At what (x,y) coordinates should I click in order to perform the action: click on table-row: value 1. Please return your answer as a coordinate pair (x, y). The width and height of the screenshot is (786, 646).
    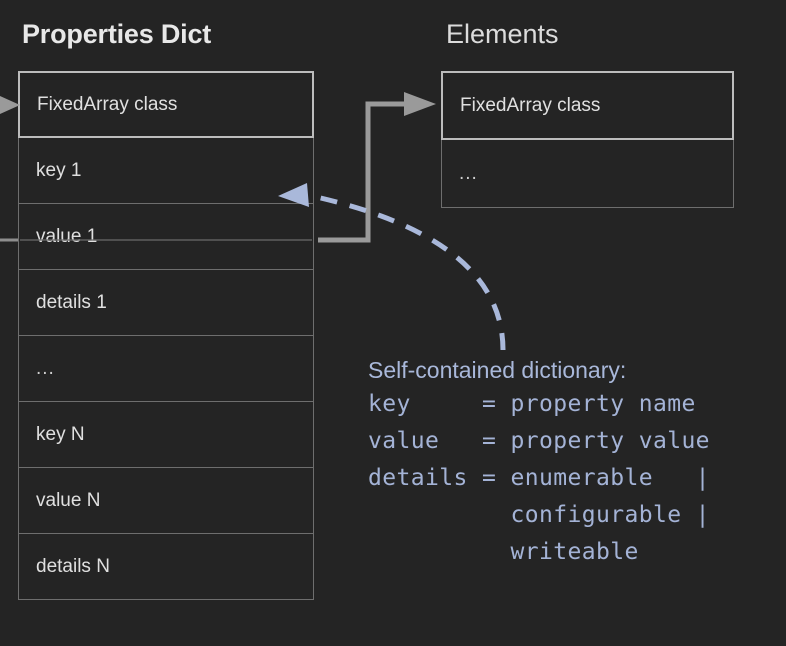
    Looking at the image, I should click on (166, 236).